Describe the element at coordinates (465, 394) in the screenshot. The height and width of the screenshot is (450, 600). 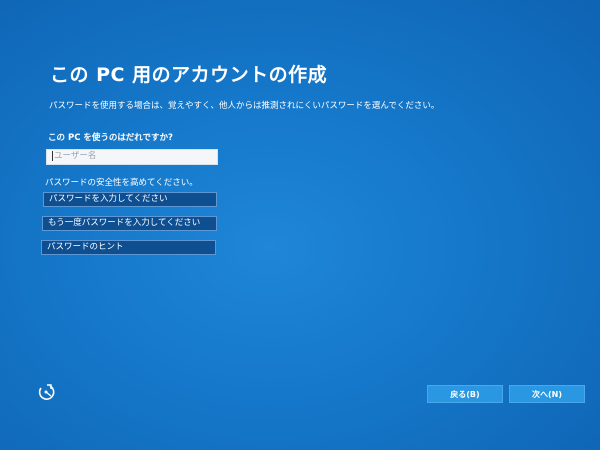
I see `back-button: 戻る(B)` at that location.